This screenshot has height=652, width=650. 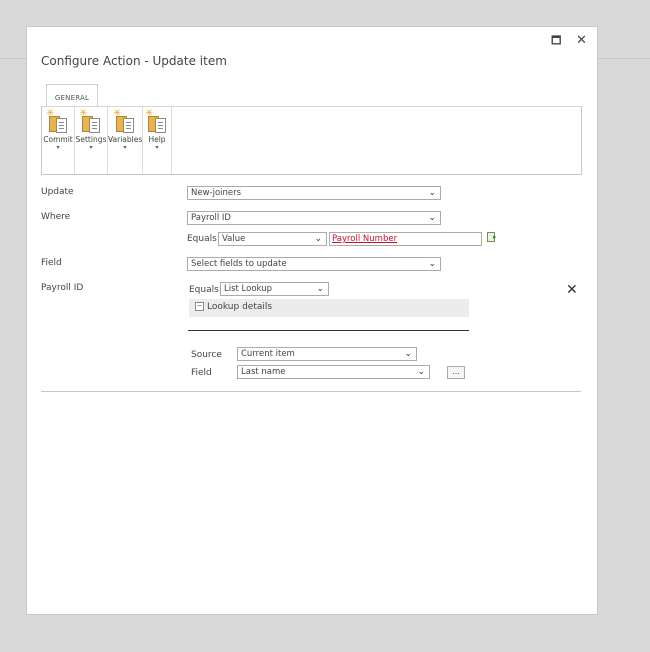 What do you see at coordinates (201, 373) in the screenshot?
I see `lookup-field-label: Field` at bounding box center [201, 373].